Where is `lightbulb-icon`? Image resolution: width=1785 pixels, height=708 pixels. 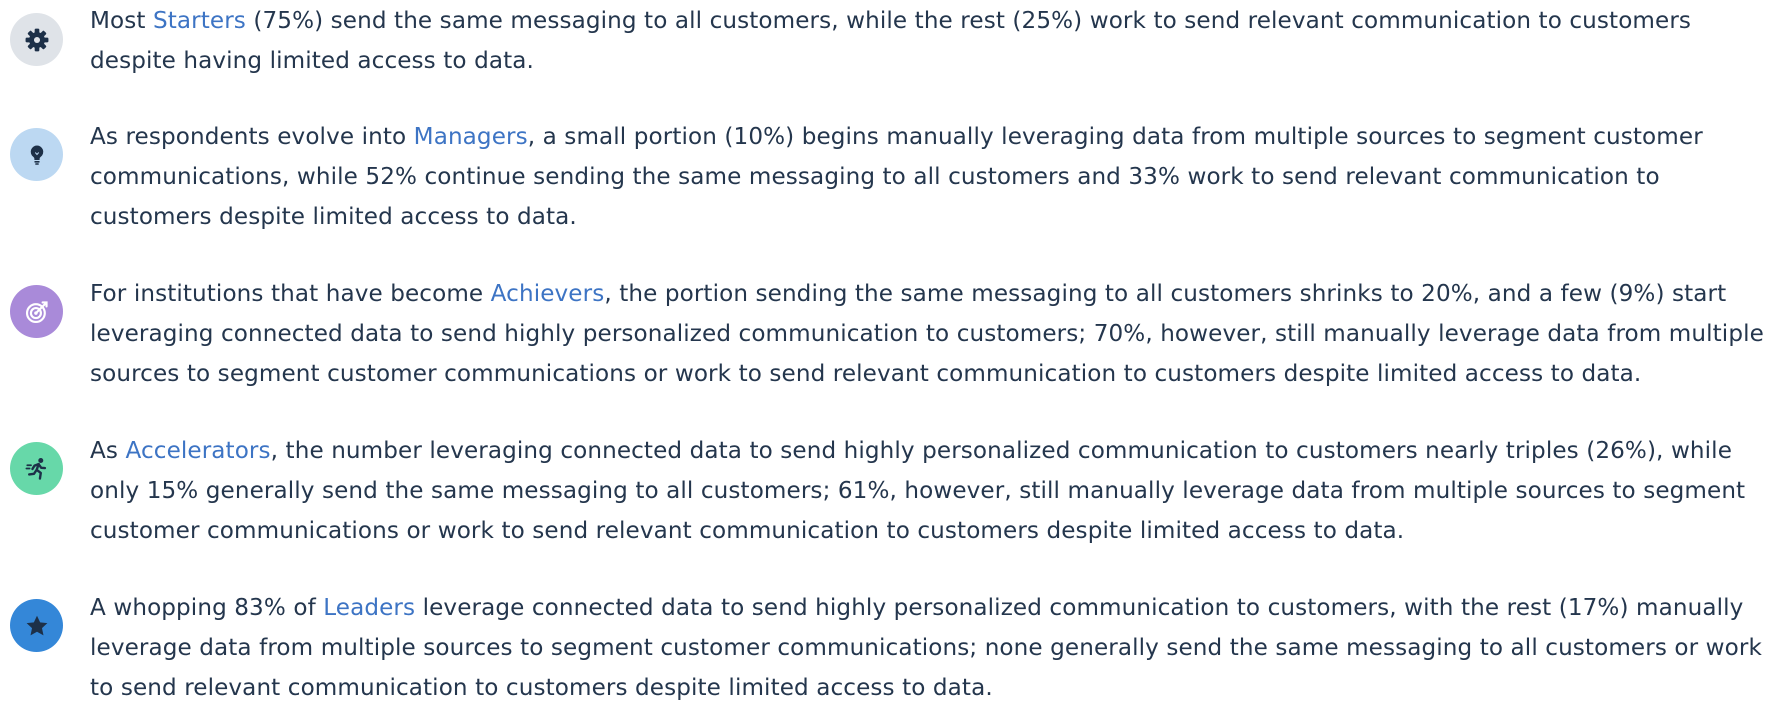 lightbulb-icon is located at coordinates (36, 154).